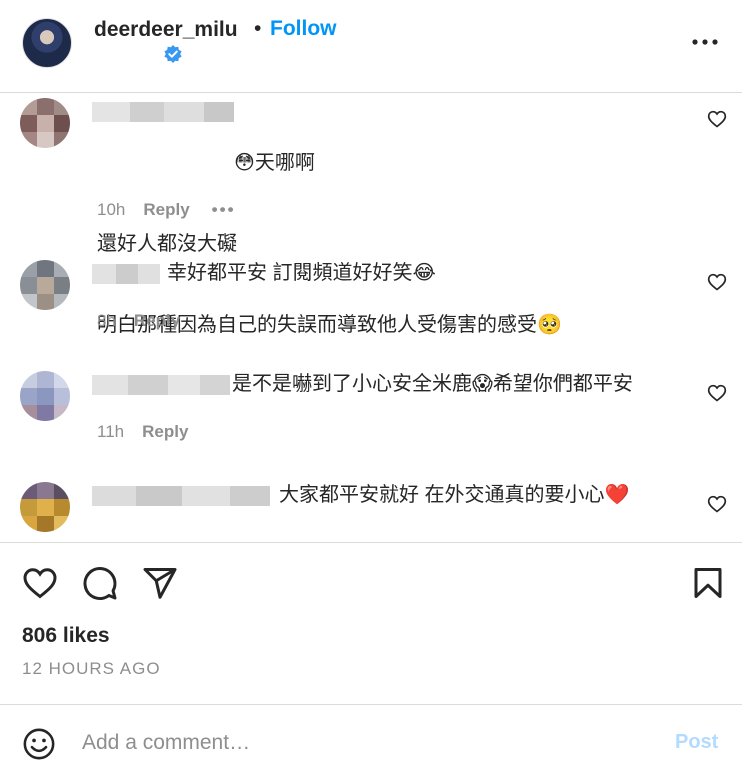 Image resolution: width=742 pixels, height=781 pixels. I want to click on comment-text: 大家都平安就好 在外交通真的要小心❤️, so click(454, 495).